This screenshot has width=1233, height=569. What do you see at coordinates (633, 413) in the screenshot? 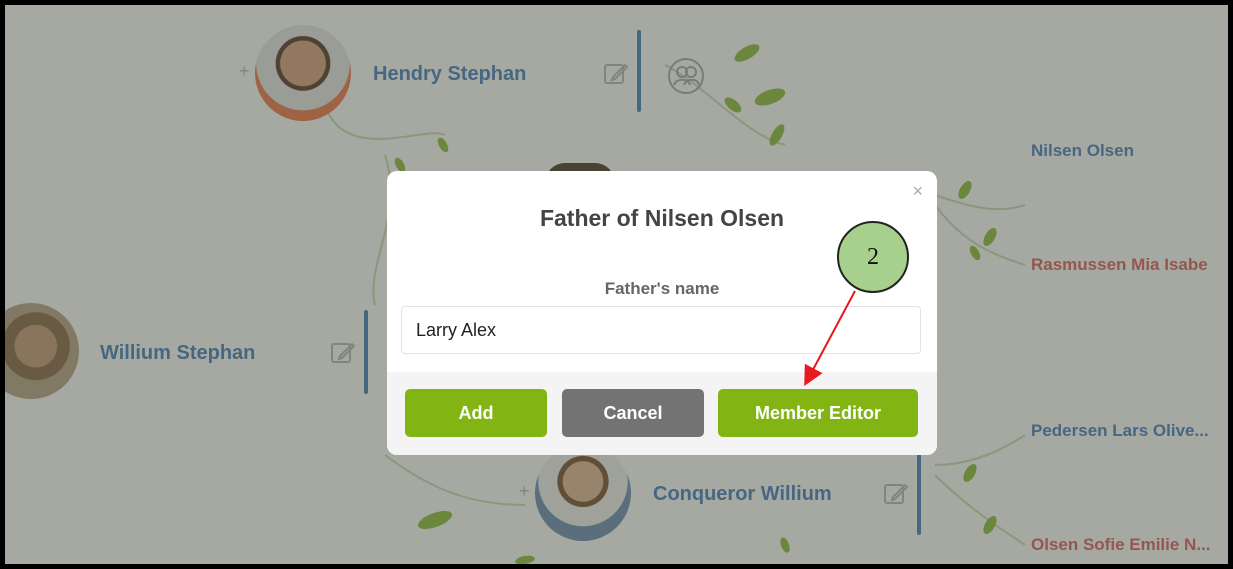
I see `cancel-button: Cancel` at bounding box center [633, 413].